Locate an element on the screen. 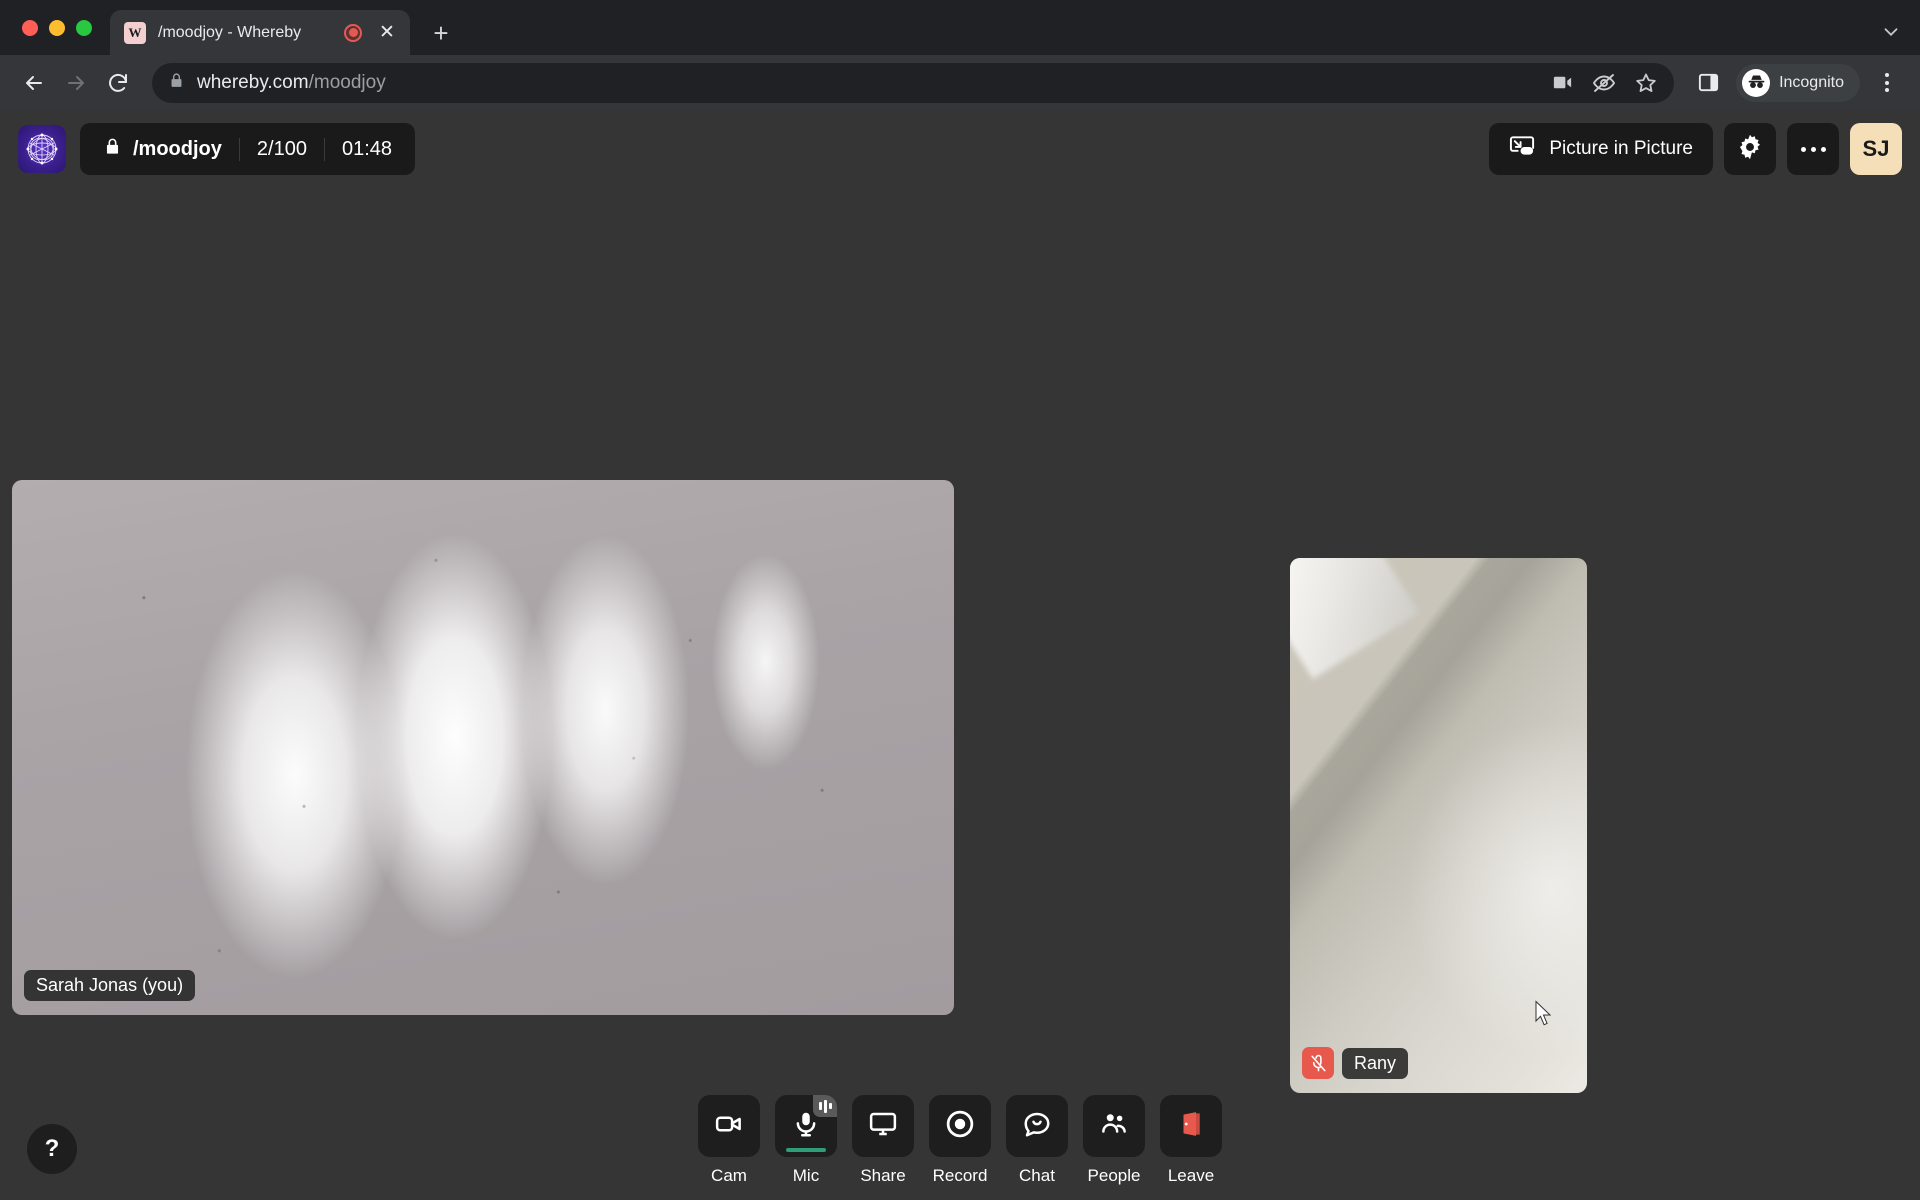  chat-button is located at coordinates (1037, 1126).